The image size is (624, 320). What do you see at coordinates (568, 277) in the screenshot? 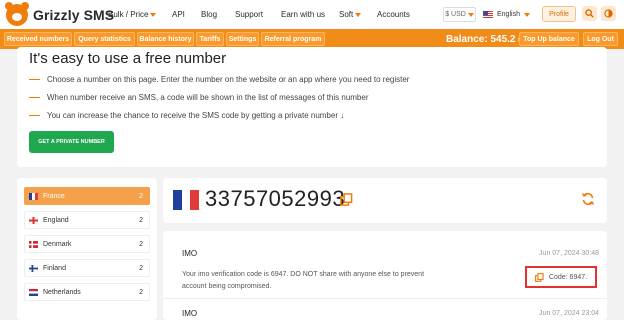
I see `sms-code: Code: 6947.` at bounding box center [568, 277].